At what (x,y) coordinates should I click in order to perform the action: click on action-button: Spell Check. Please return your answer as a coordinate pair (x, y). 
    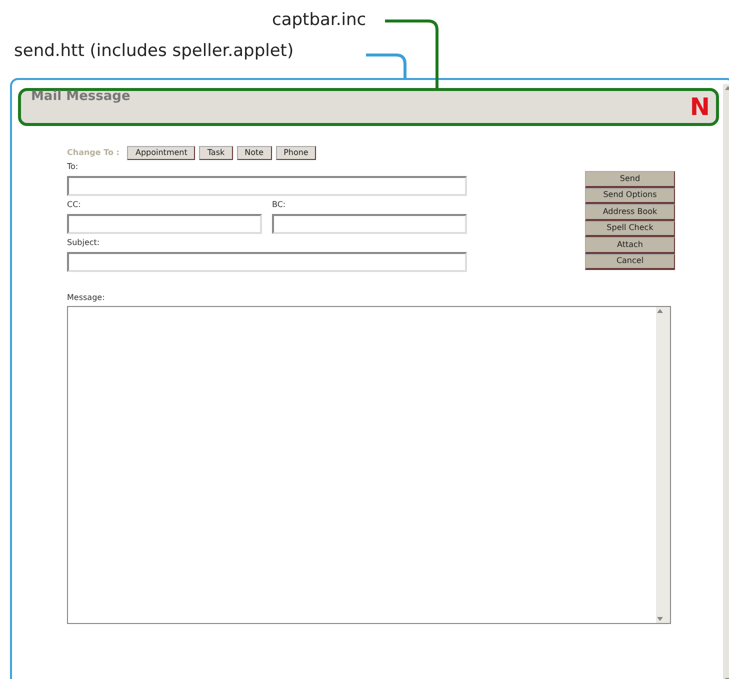
    Looking at the image, I should click on (630, 228).